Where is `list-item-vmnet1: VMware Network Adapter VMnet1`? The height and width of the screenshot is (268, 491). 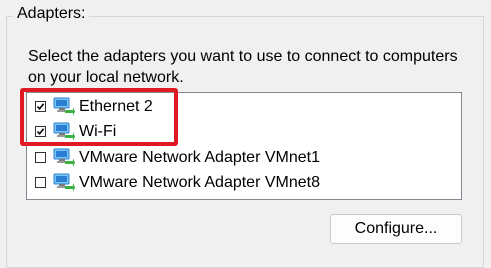
list-item-vmnet1: VMware Network Adapter VMnet1 is located at coordinates (244, 158).